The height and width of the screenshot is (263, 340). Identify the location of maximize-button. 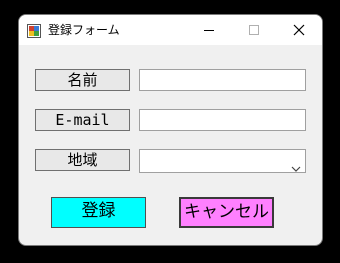
(254, 30).